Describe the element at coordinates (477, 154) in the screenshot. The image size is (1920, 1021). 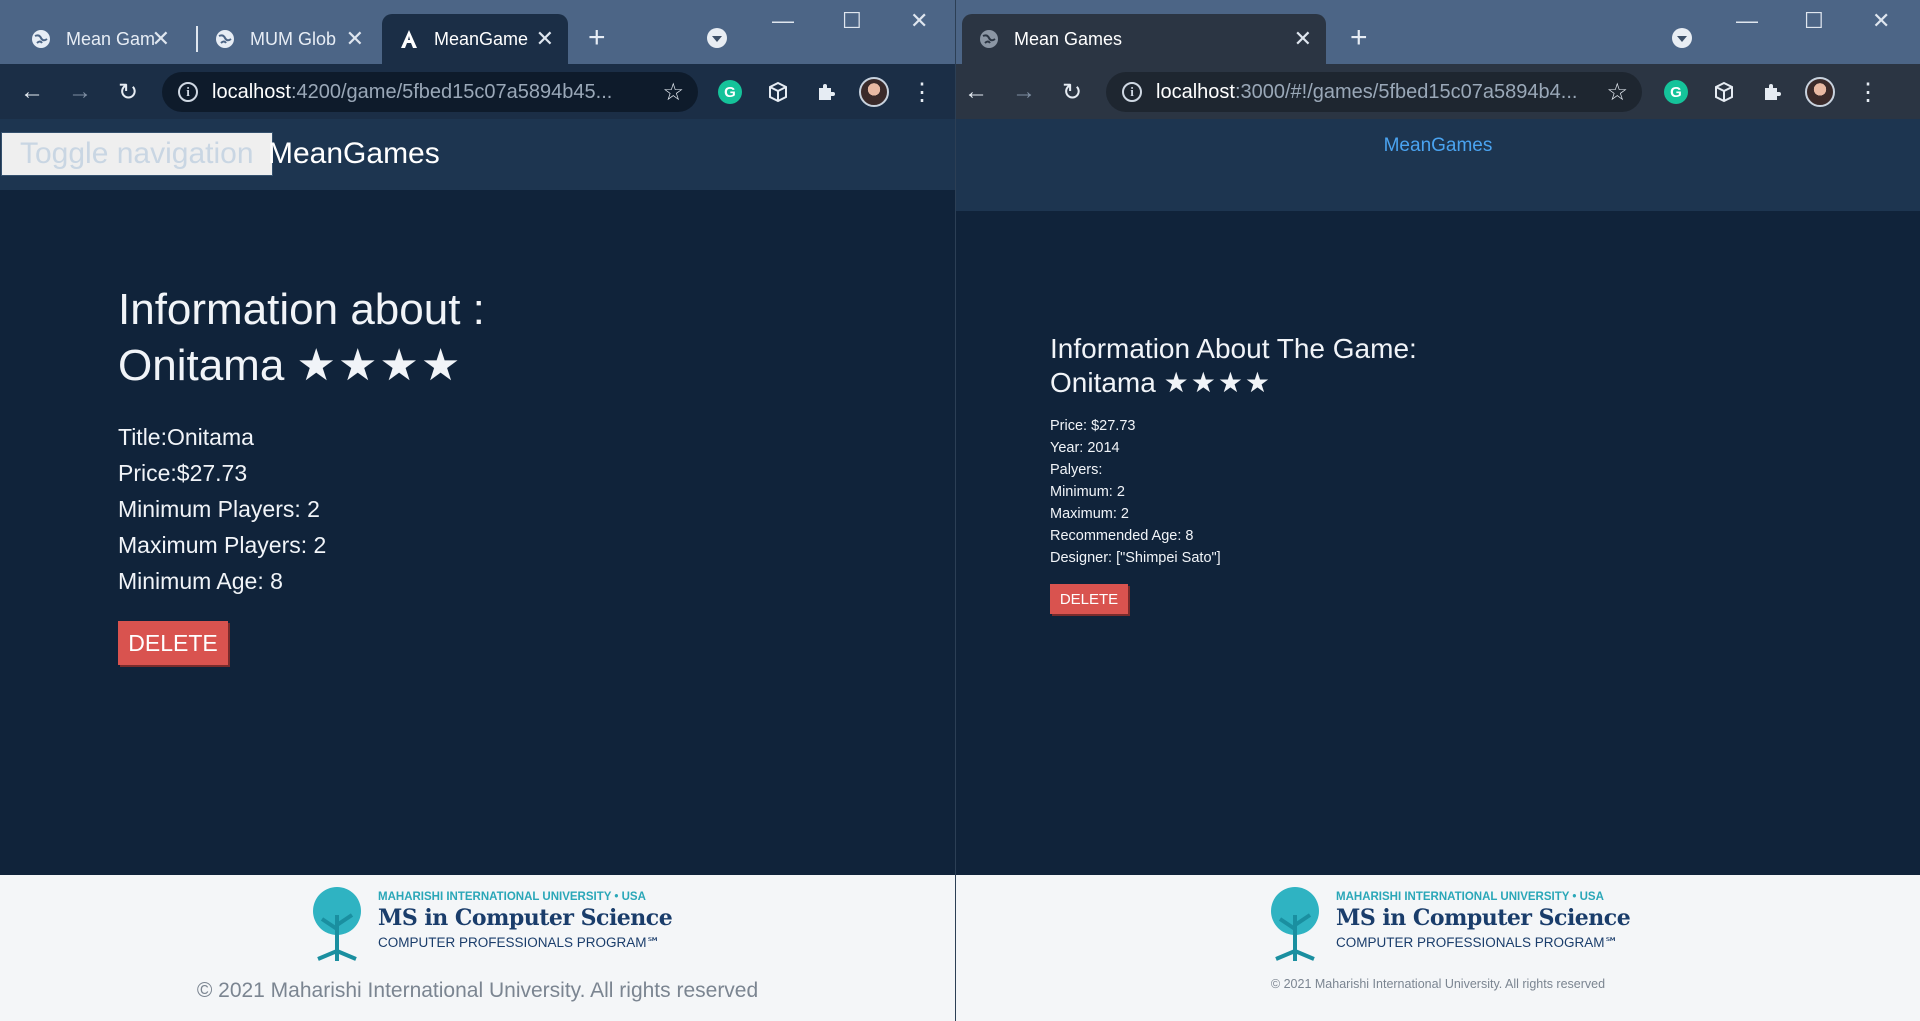
I see `app-navbar: Toggle navigation MeanGames` at that location.